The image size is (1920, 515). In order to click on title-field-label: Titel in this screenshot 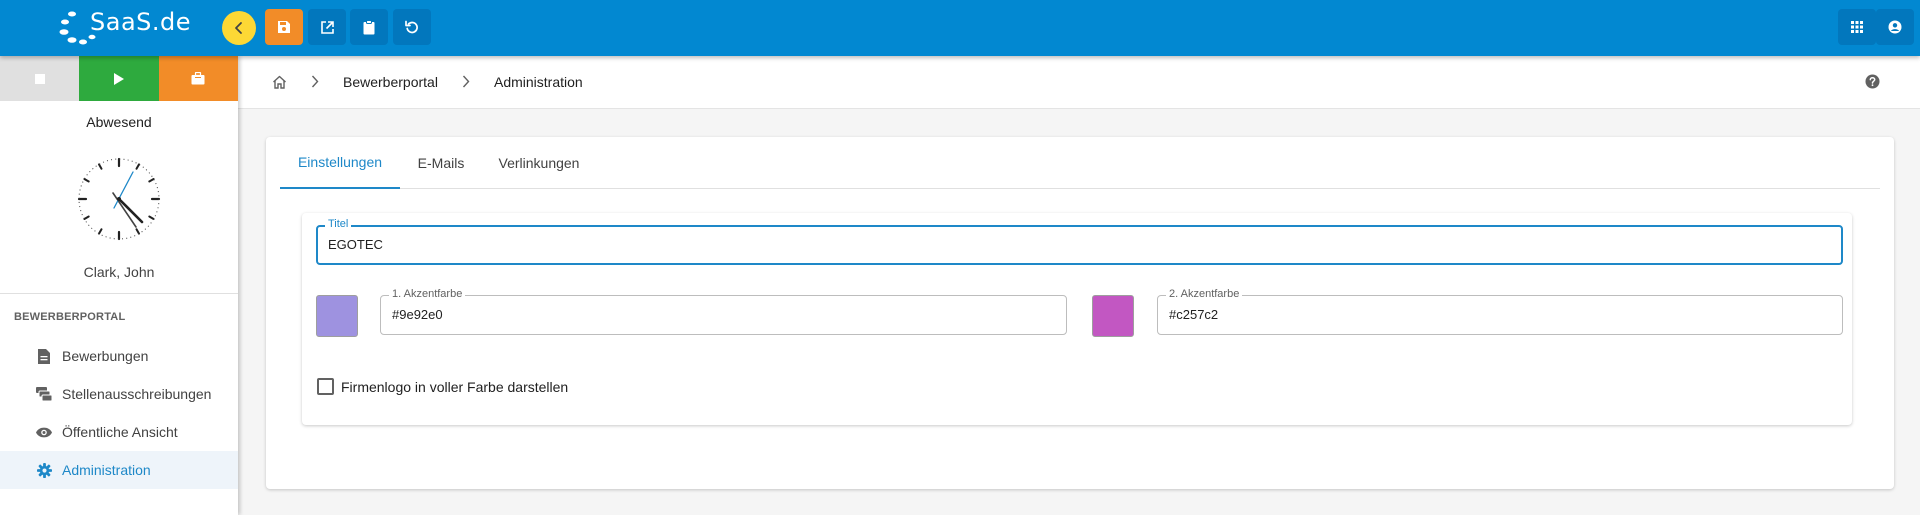, I will do `click(338, 224)`.